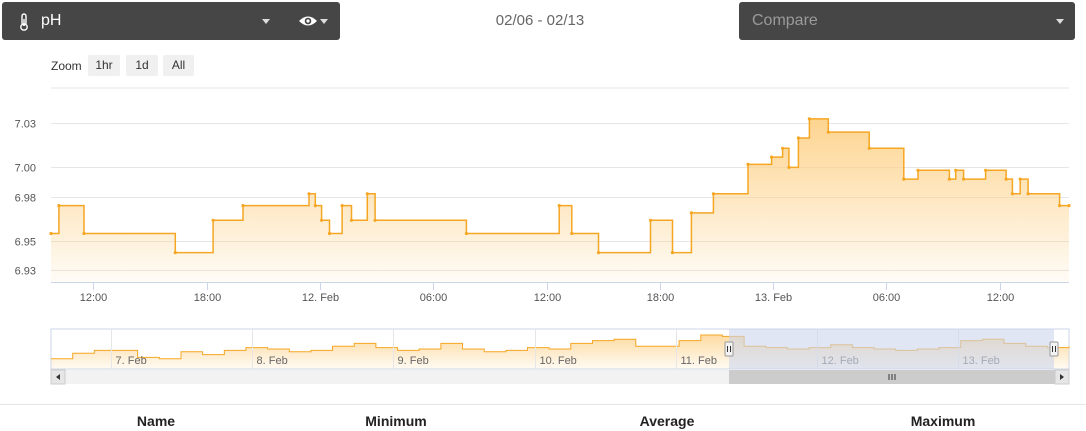 The height and width of the screenshot is (431, 1086). Describe the element at coordinates (943, 421) in the screenshot. I see `column-maximum: Maximum` at that location.